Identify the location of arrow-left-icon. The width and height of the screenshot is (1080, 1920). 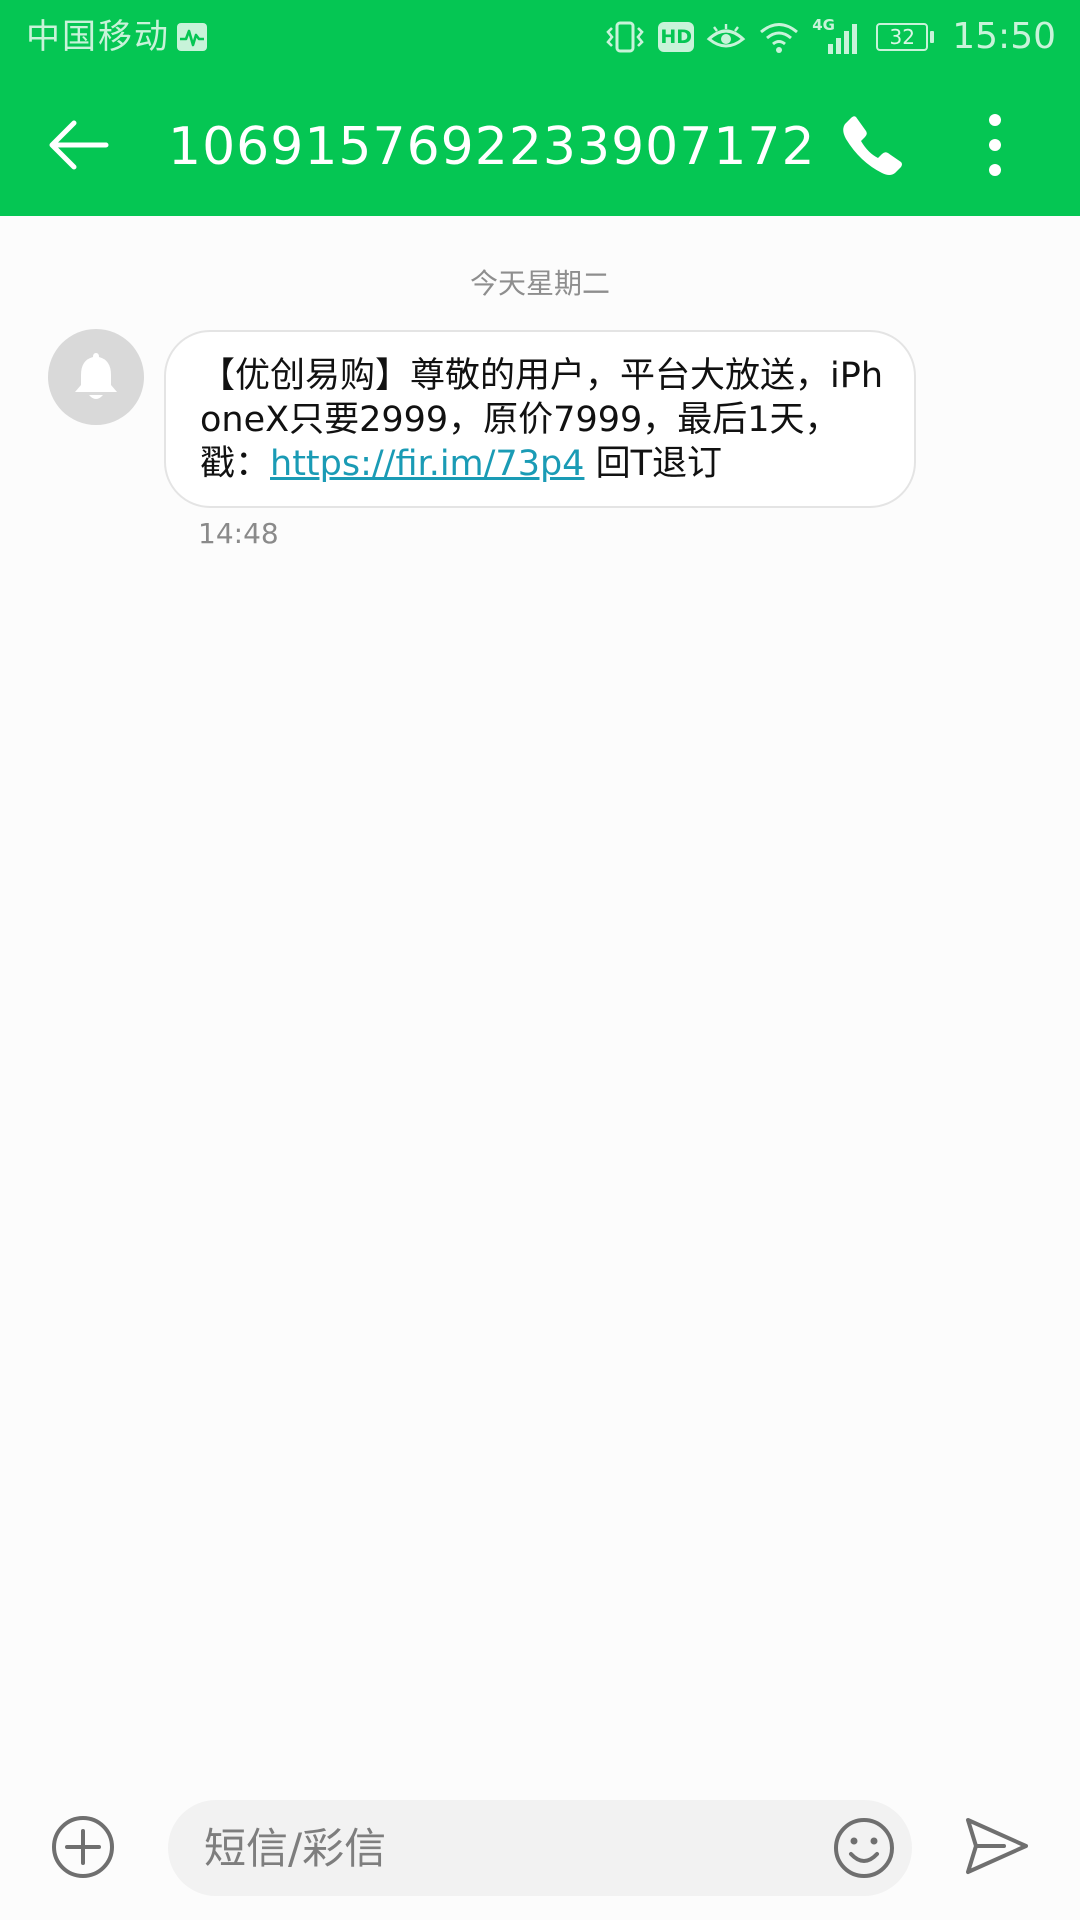
(79, 145).